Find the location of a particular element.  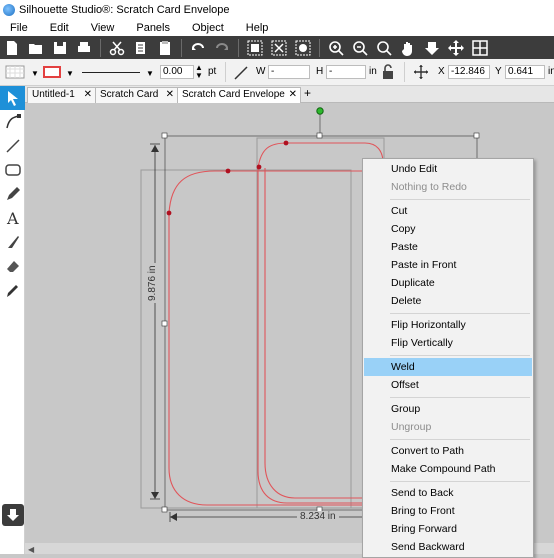

tab-scratch-card: Scratch Card ✕ is located at coordinates (136, 95).